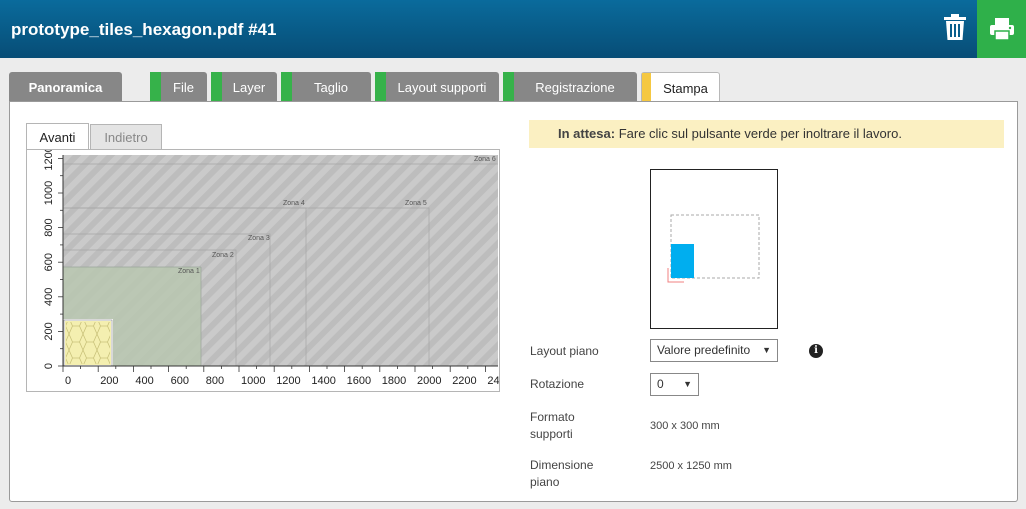 The height and width of the screenshot is (509, 1026). I want to click on x-tick-label: 240, so click(493, 381).